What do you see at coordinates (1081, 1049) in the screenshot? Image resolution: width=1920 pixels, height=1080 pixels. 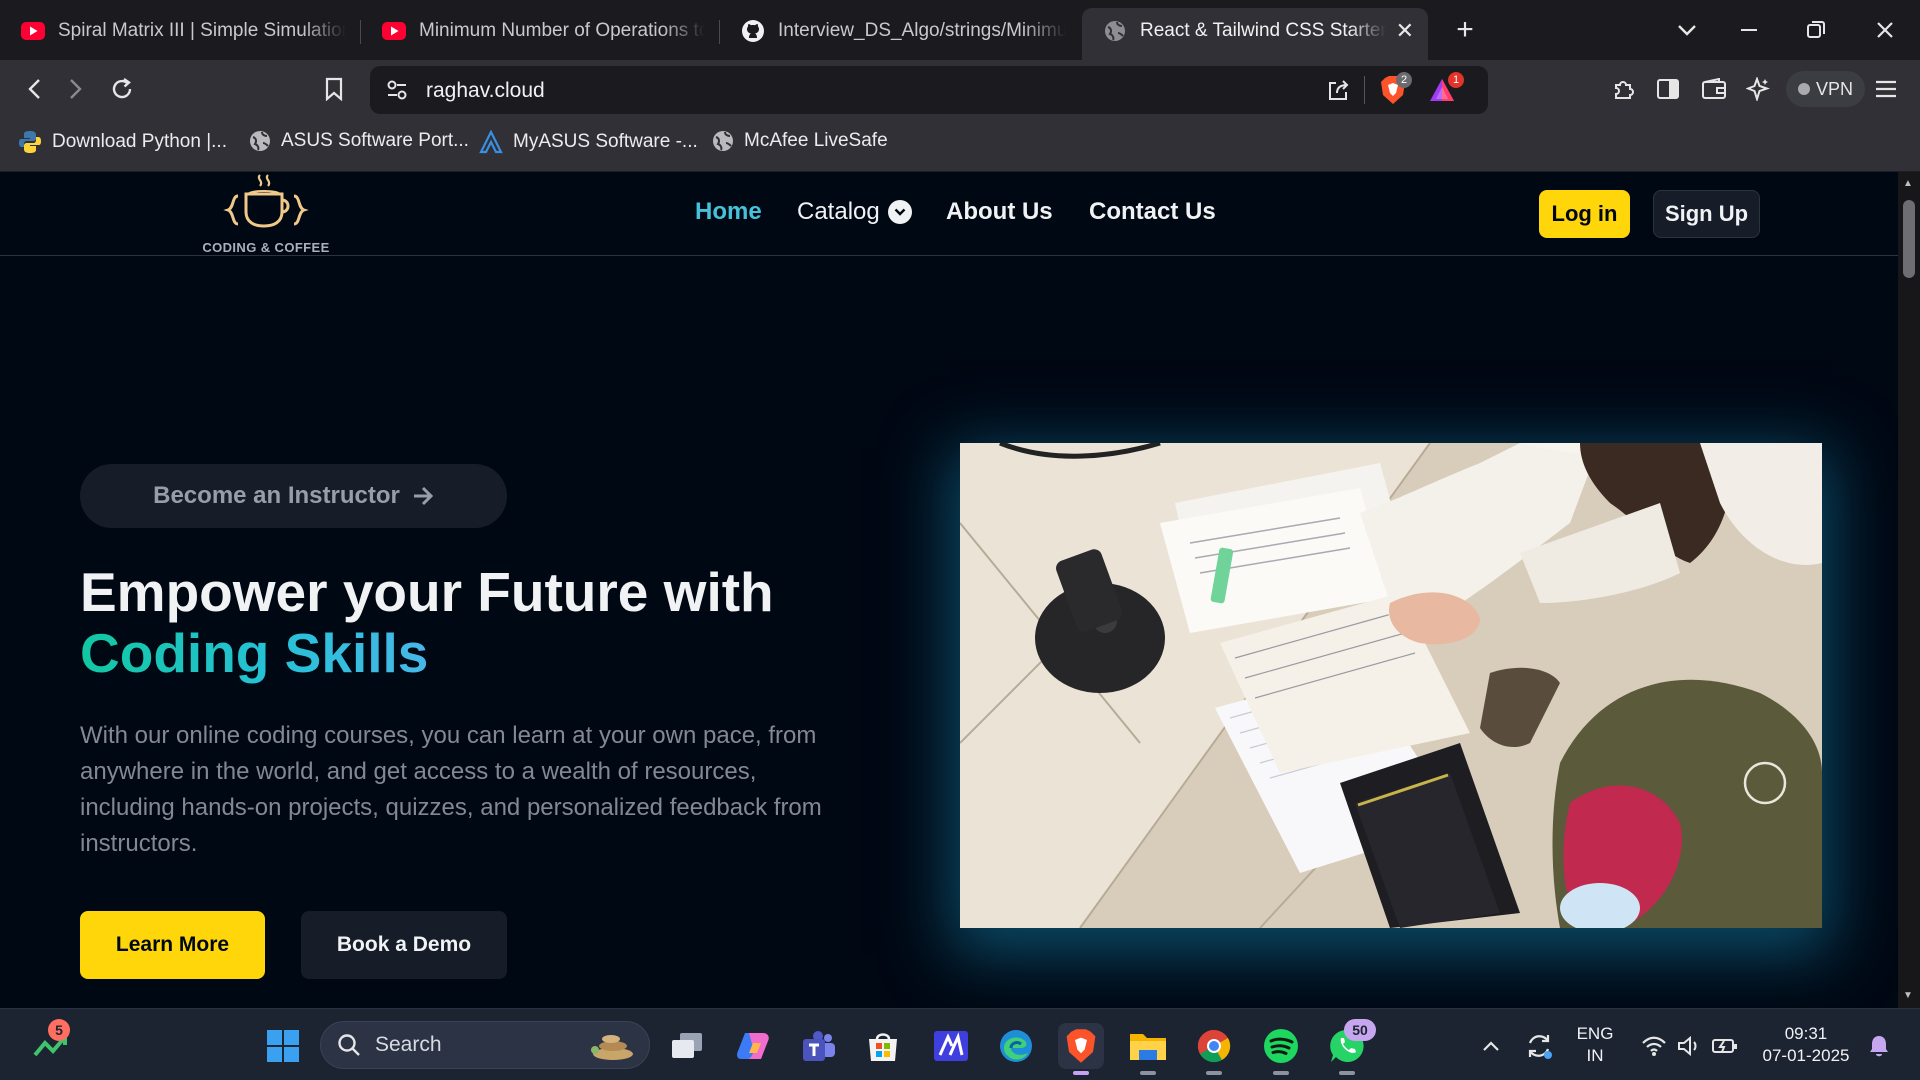 I see `brave-browser-icon` at bounding box center [1081, 1049].